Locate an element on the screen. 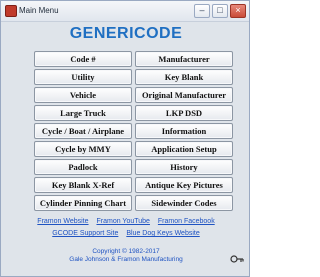 Image resolution: width=320 pixels, height=277 pixels. original-manufacturer-button: Original Manufacturer is located at coordinates (184, 95).